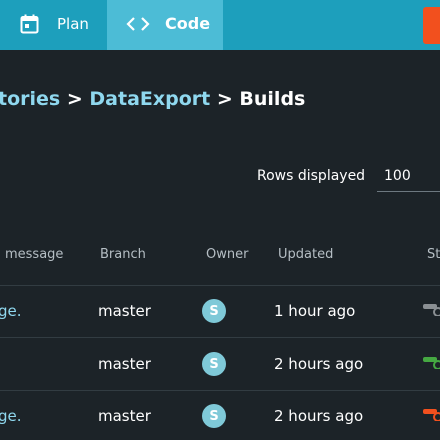 This screenshot has height=440, width=440. I want to click on column-header-branch: Branch, so click(123, 254).